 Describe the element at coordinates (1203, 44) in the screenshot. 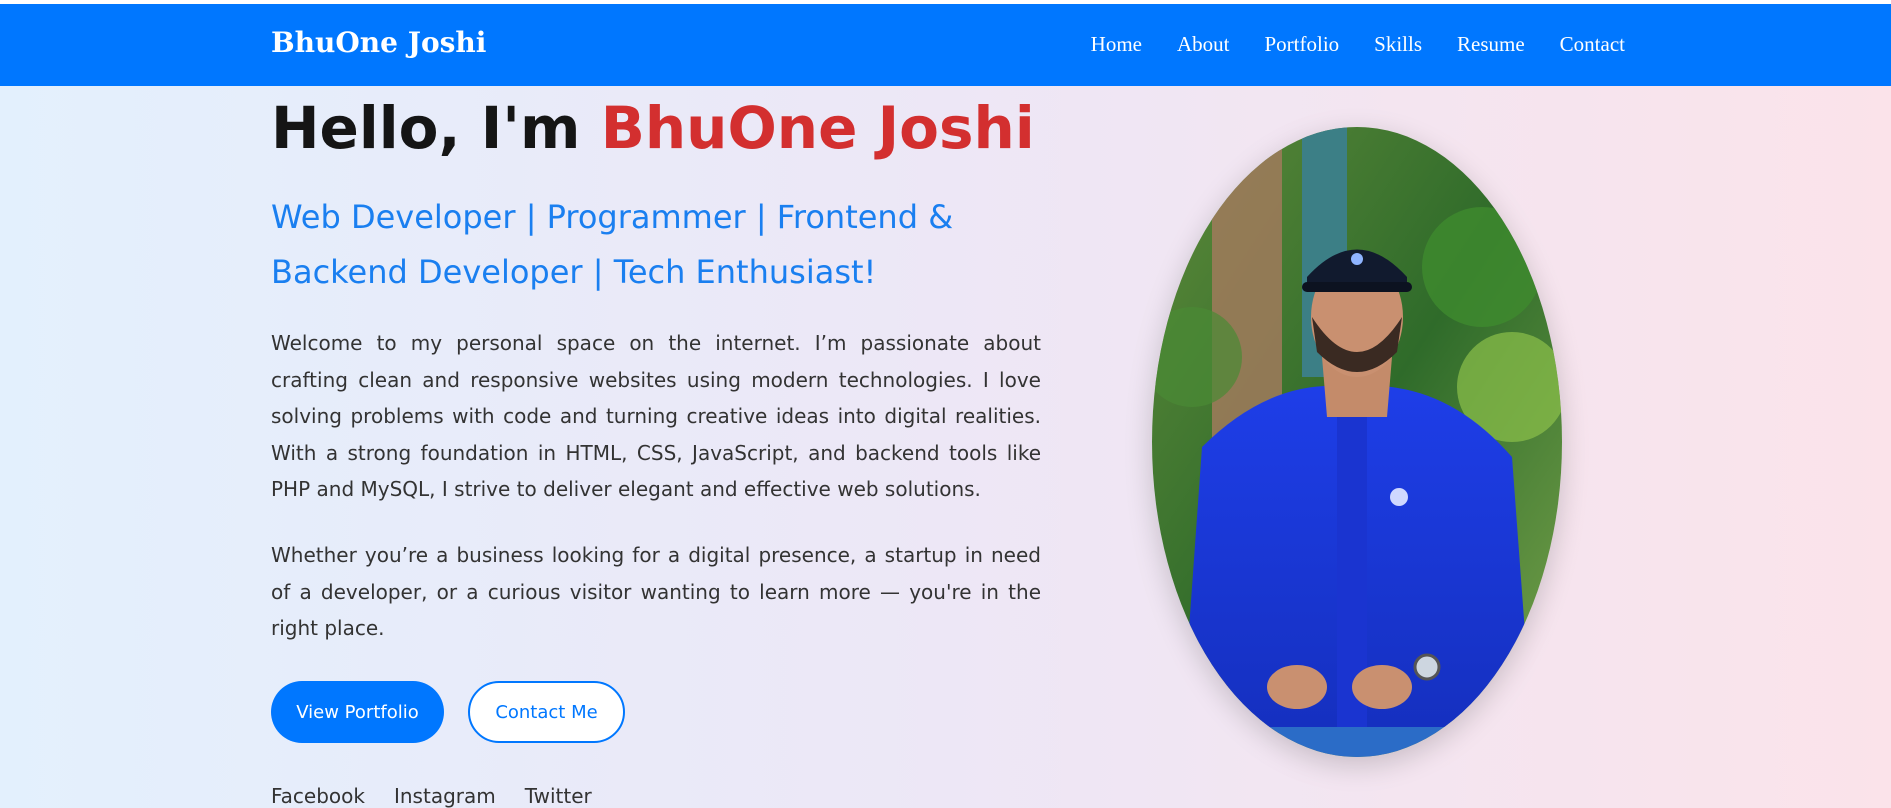

I see `nav-about: About` at that location.